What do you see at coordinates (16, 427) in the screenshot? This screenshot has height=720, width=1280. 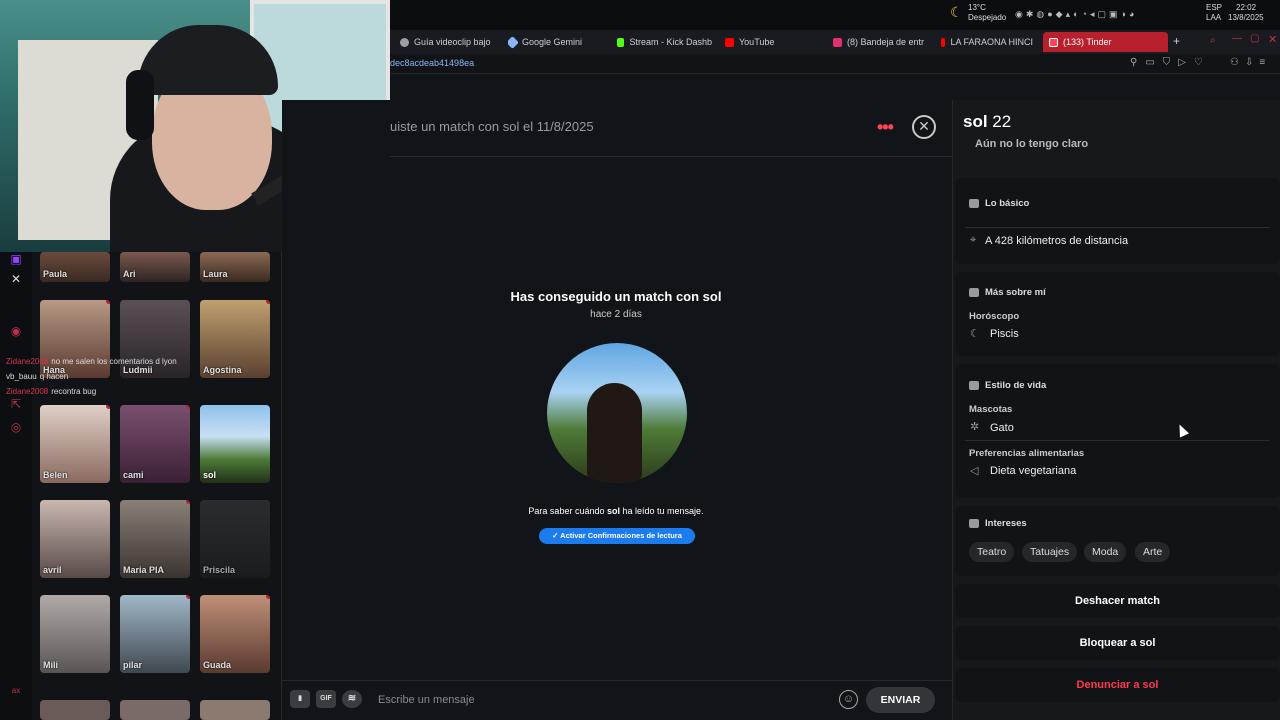 I see `instagram-icon: ◎` at bounding box center [16, 427].